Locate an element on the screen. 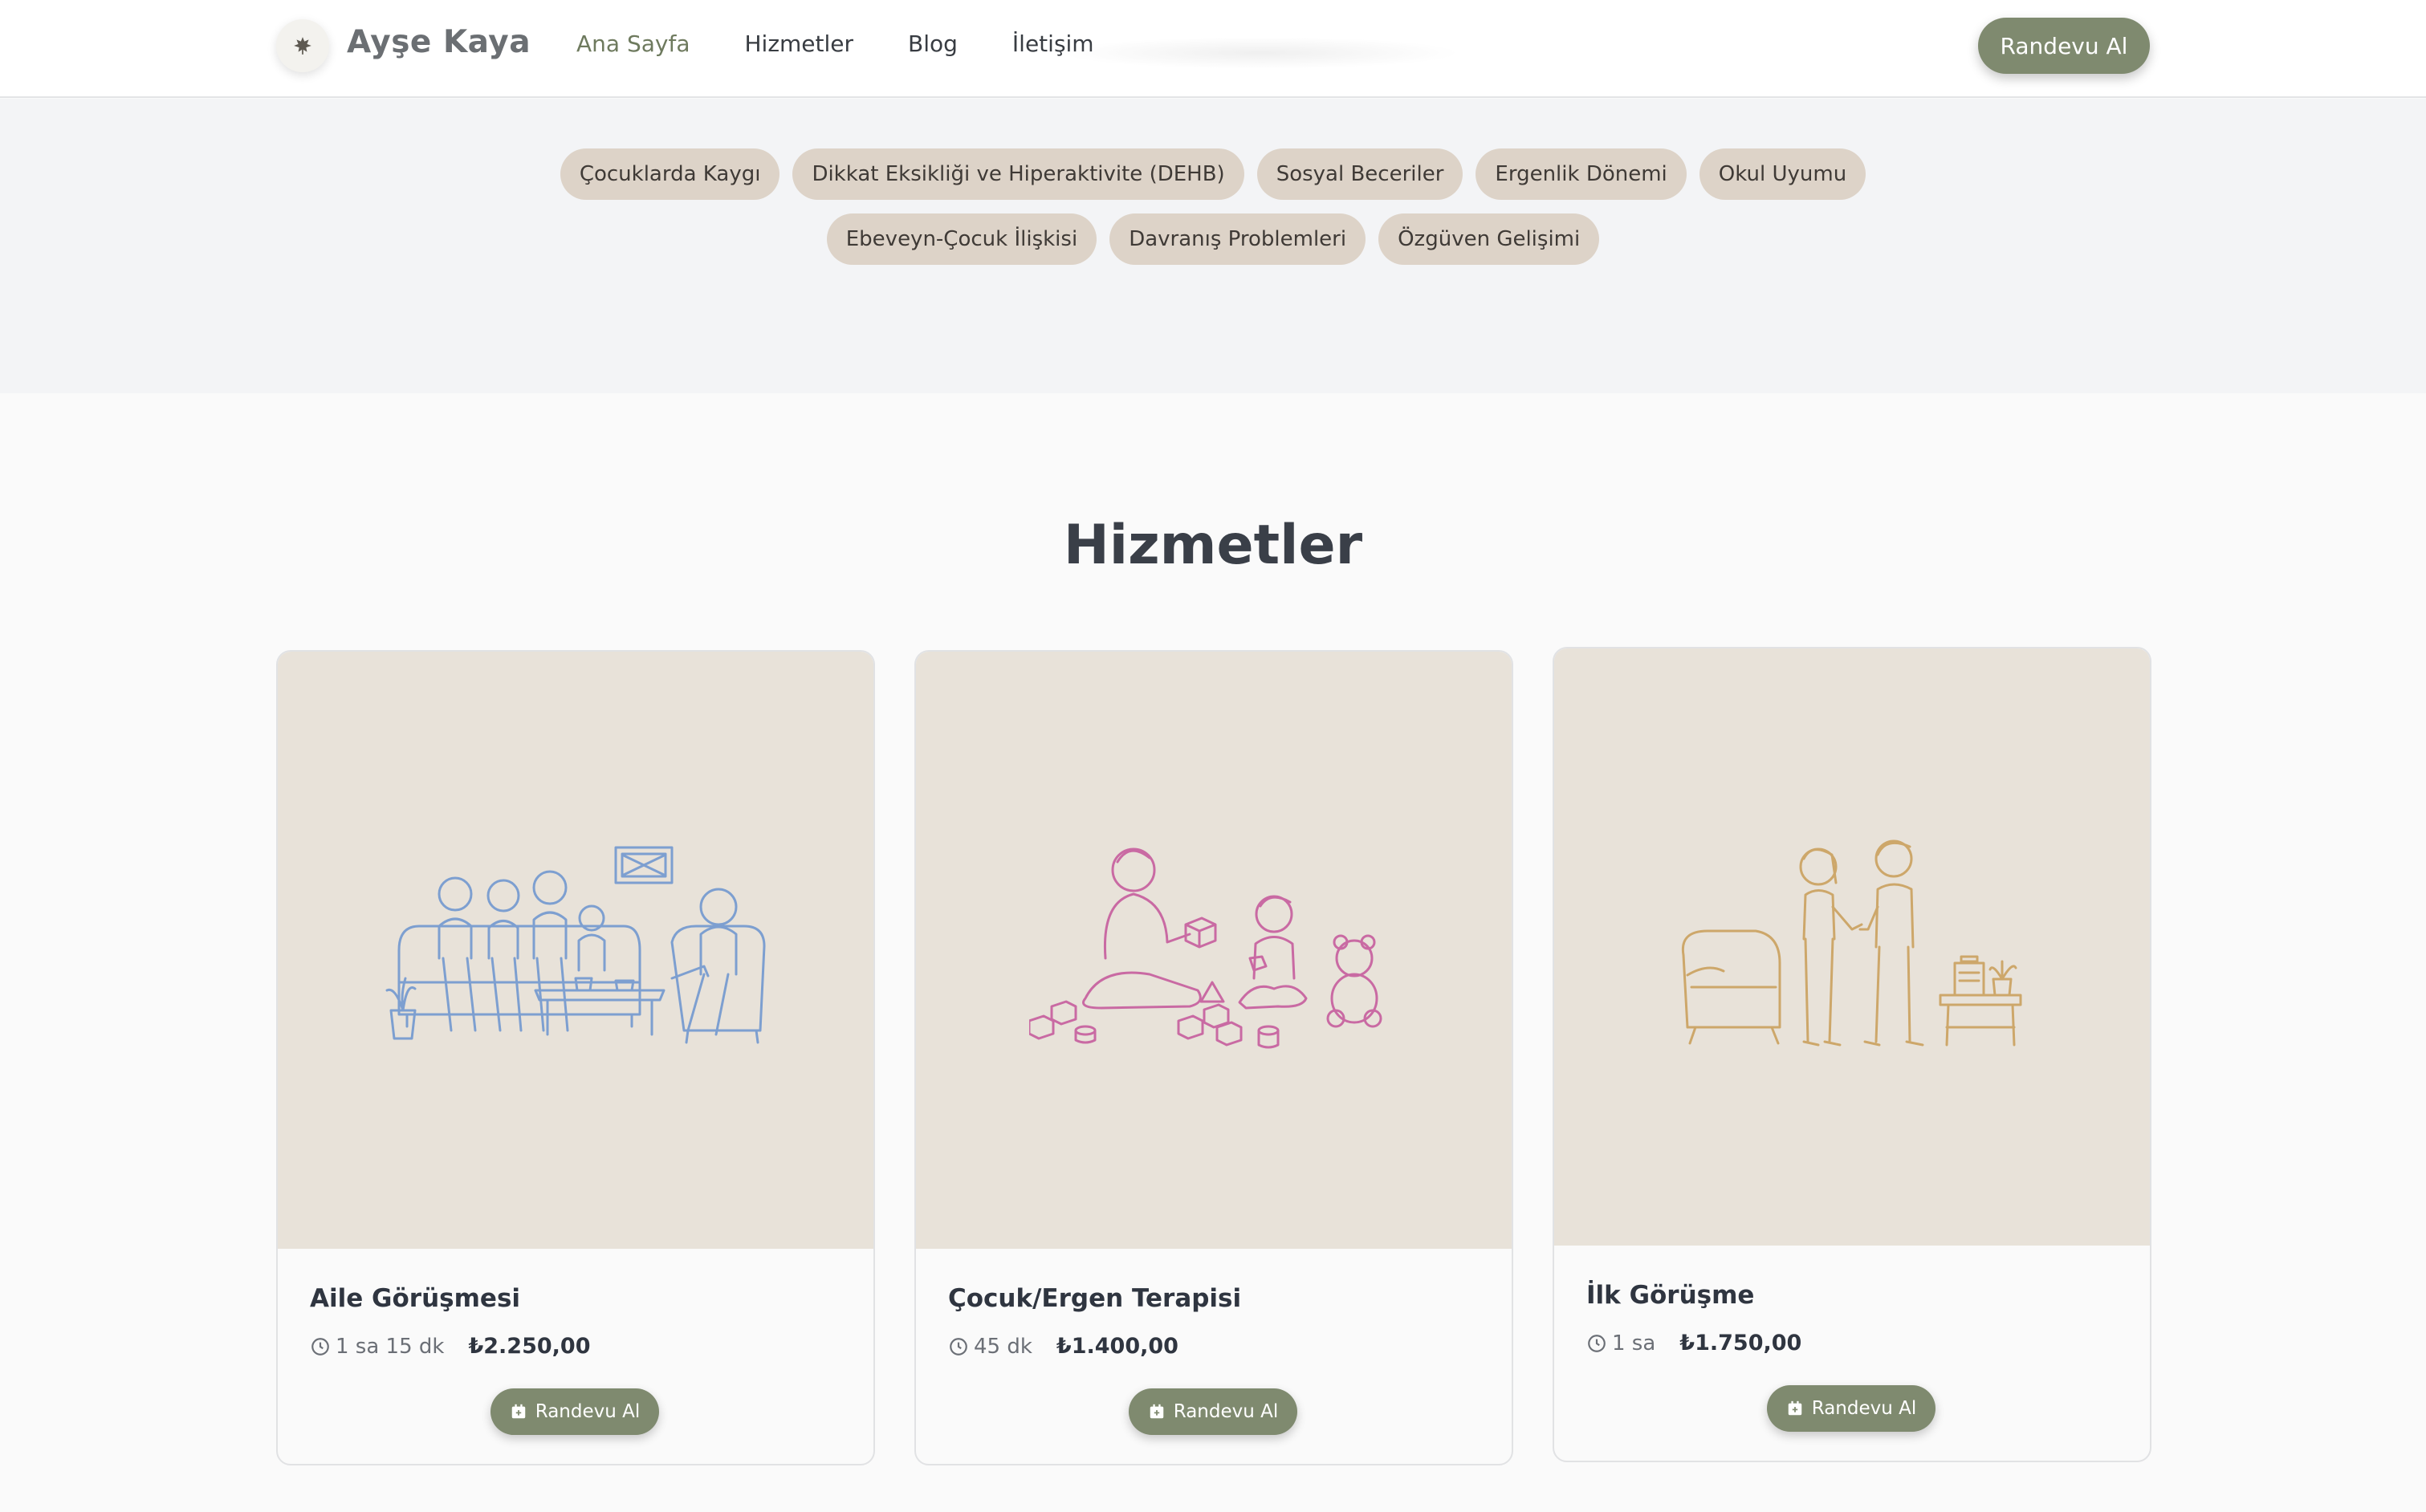 The height and width of the screenshot is (1512, 2426). book-family-button: Randevu Al is located at coordinates (574, 1412).